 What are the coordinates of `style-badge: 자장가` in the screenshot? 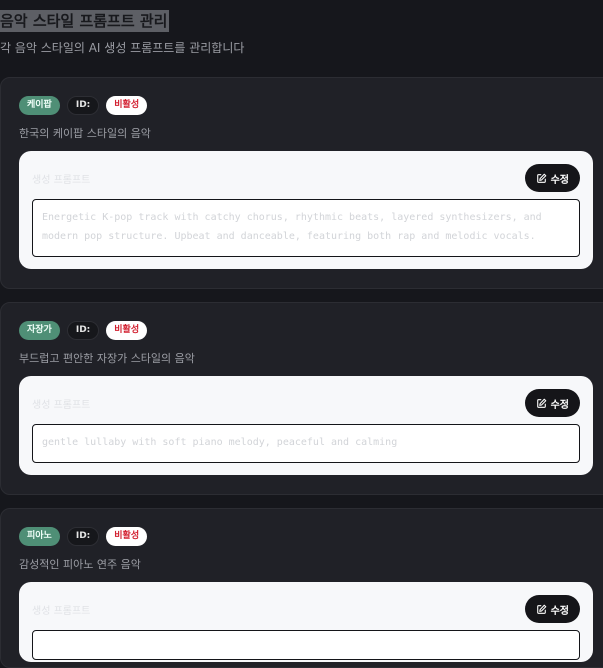 It's located at (39, 330).